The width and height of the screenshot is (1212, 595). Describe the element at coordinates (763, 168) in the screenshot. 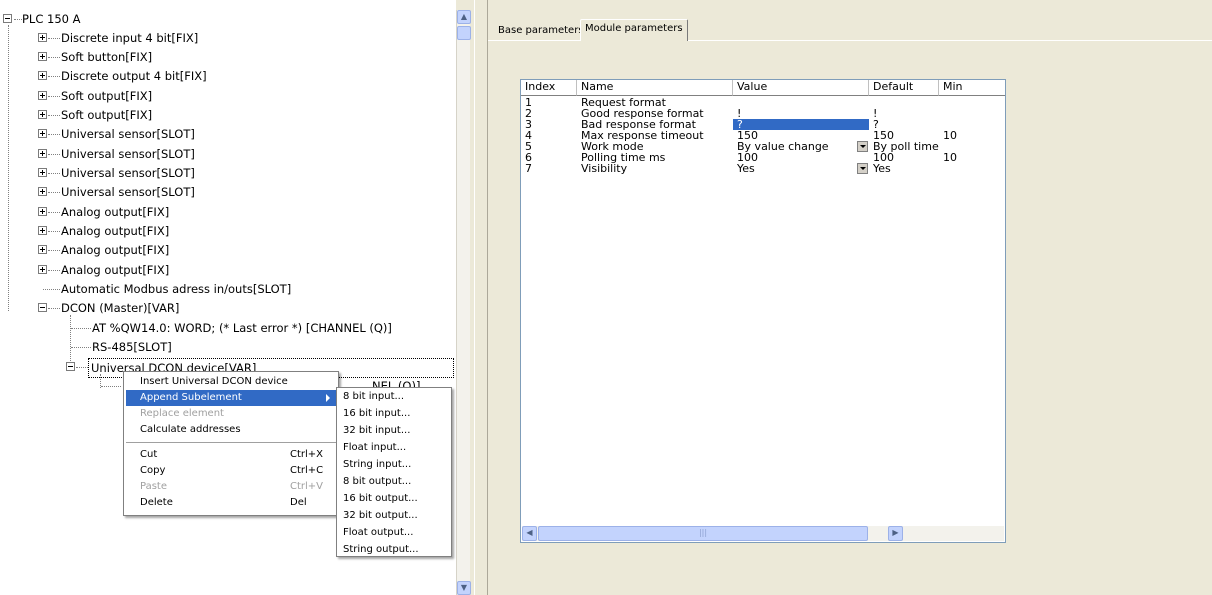

I see `table-row: 7 Visibility Yes Yes` at that location.